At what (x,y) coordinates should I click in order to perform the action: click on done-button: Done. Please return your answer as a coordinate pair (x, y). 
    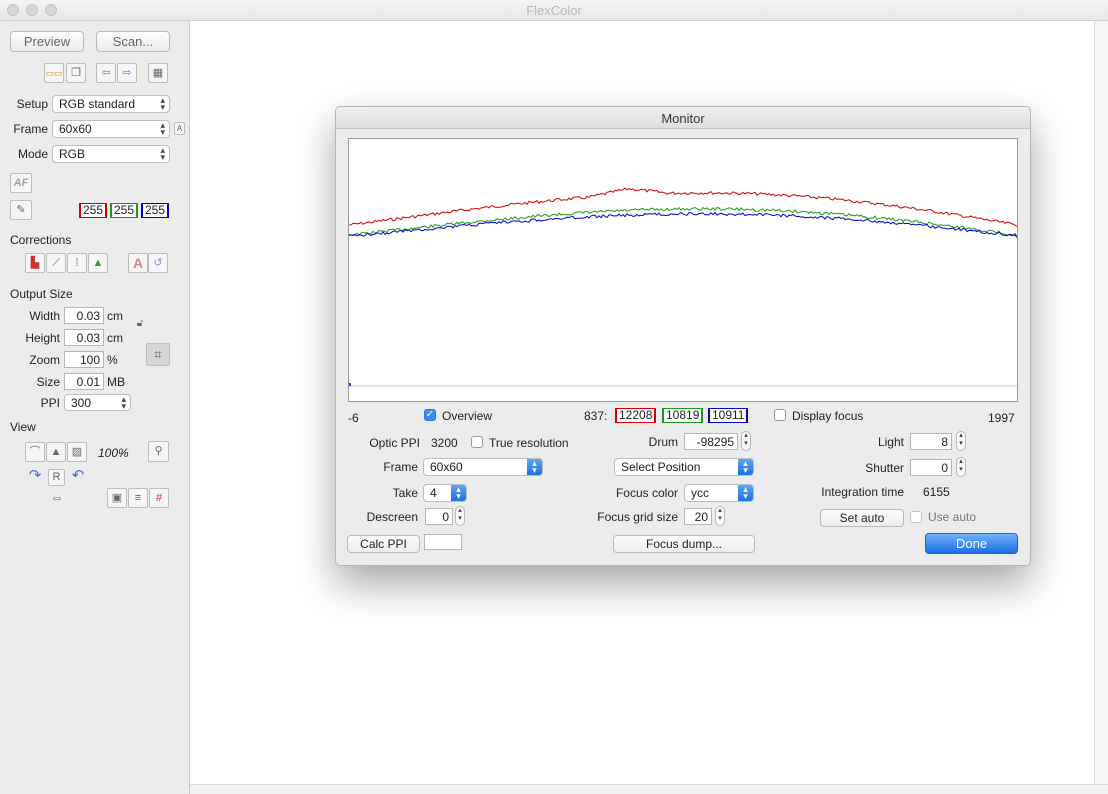
    Looking at the image, I should click on (971, 543).